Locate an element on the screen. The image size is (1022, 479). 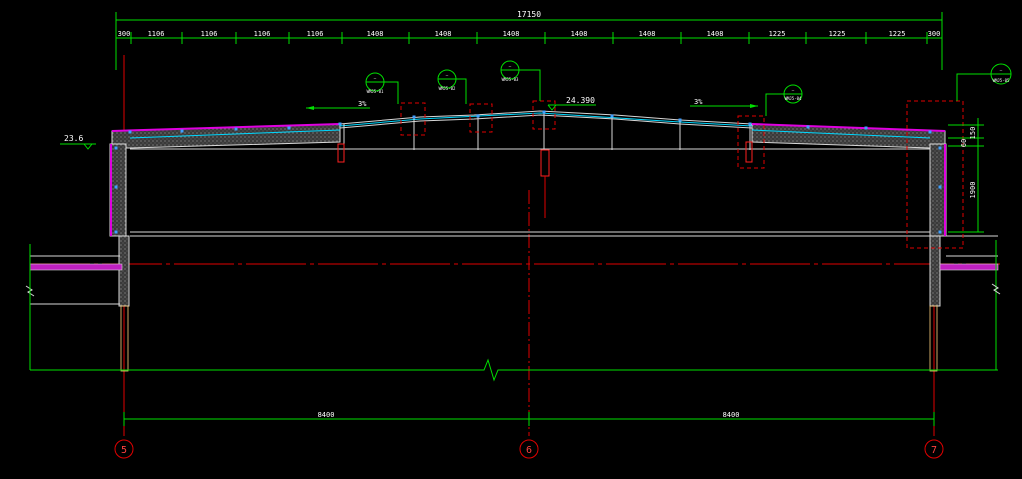
right-slope-arrowhead is located at coordinates (754, 106).